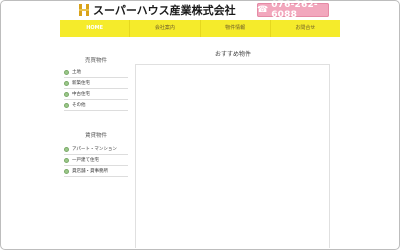  I want to click on phone-banner: ☎ 076-262-6088, so click(293, 10).